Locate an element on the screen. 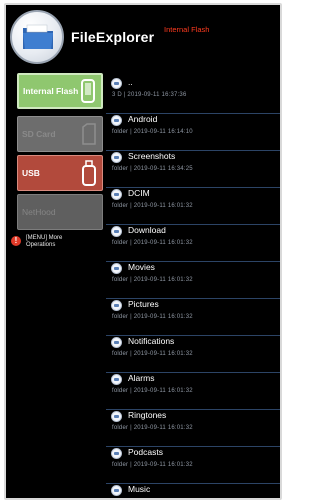  file-name: Screenshots is located at coordinates (152, 156).